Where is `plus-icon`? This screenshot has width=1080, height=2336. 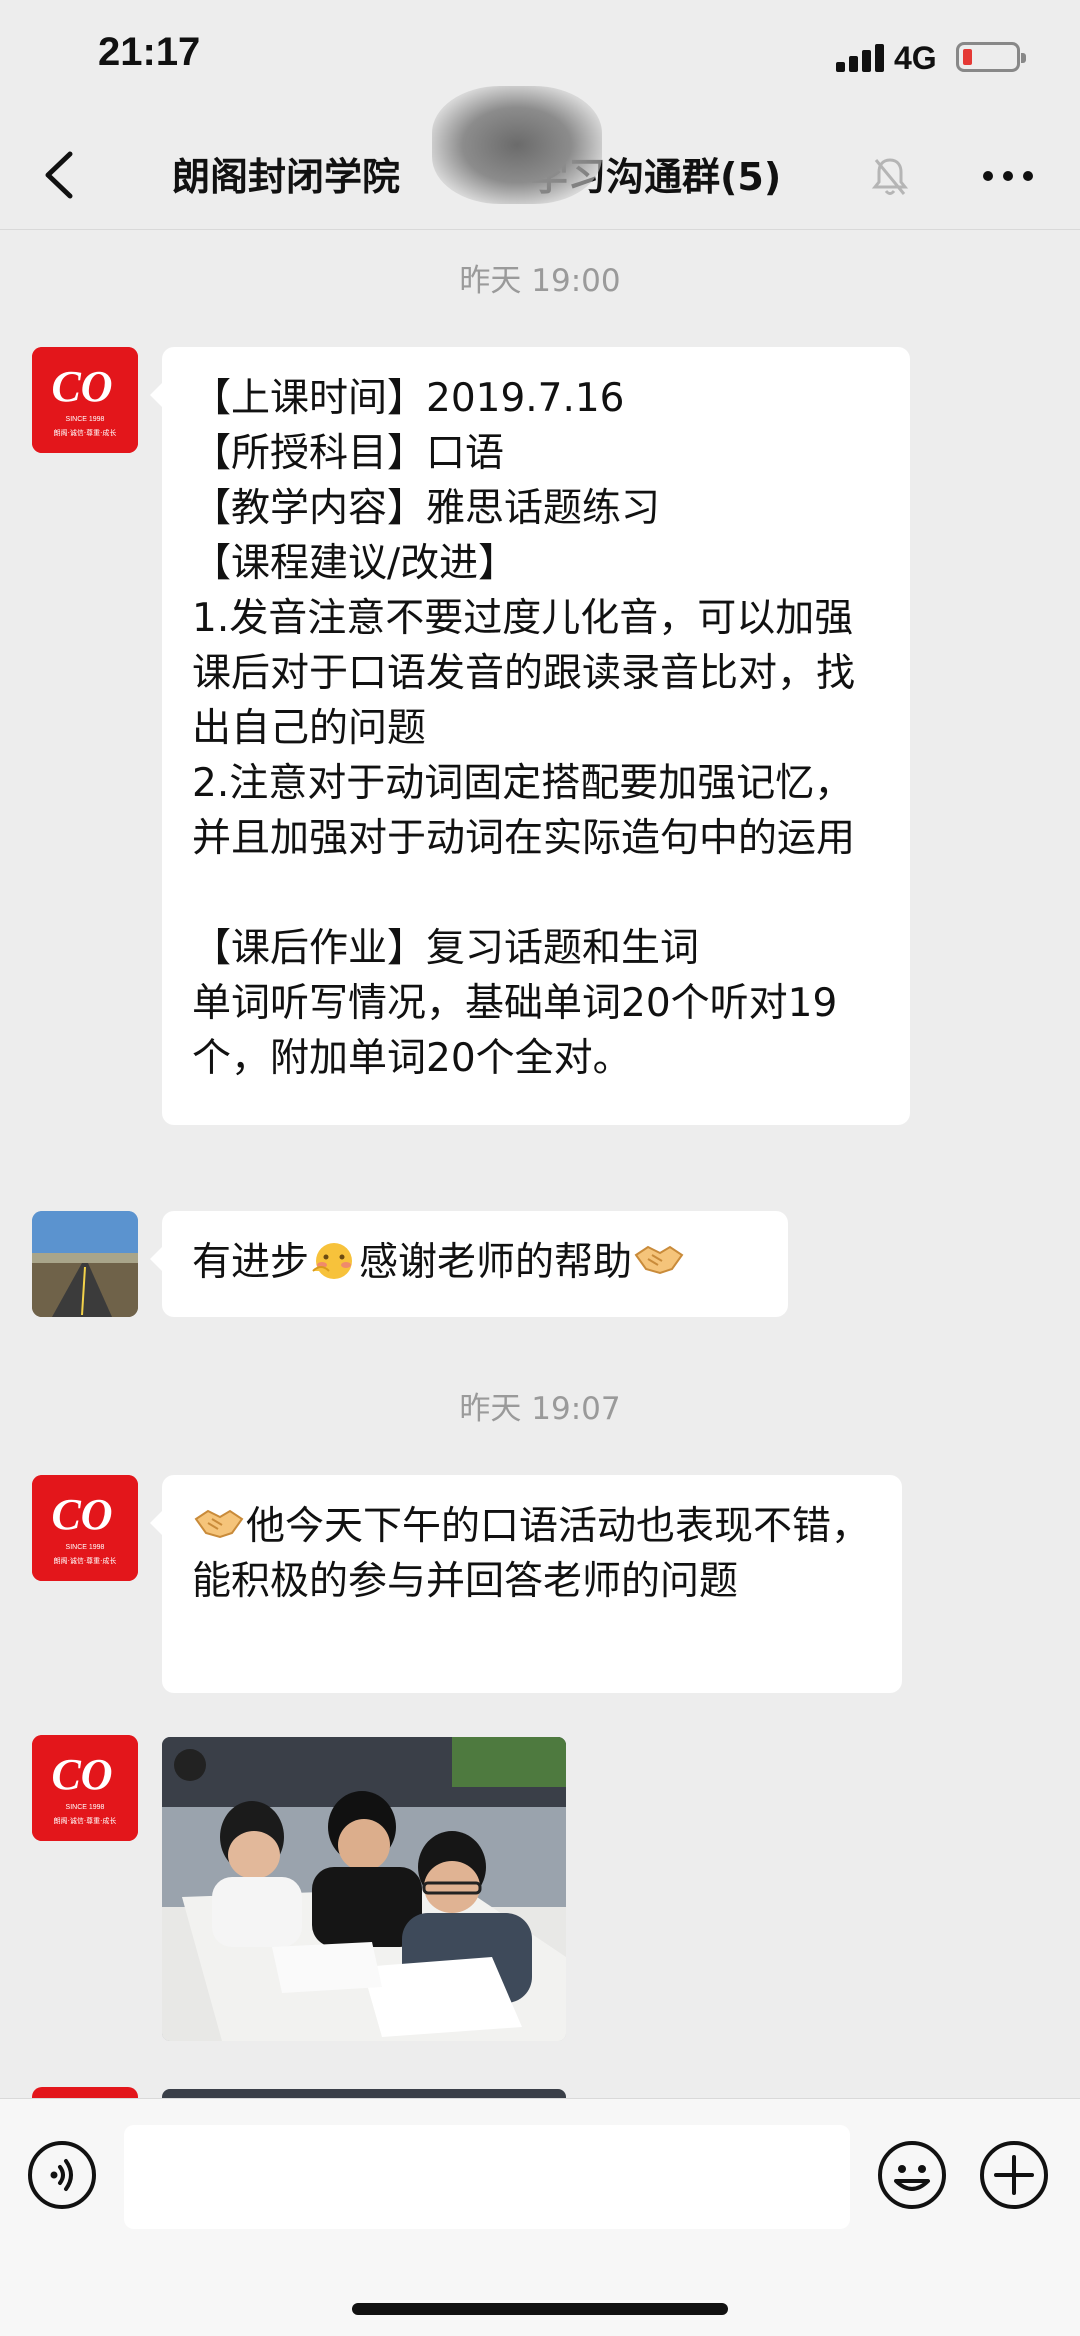 plus-icon is located at coordinates (1014, 2175).